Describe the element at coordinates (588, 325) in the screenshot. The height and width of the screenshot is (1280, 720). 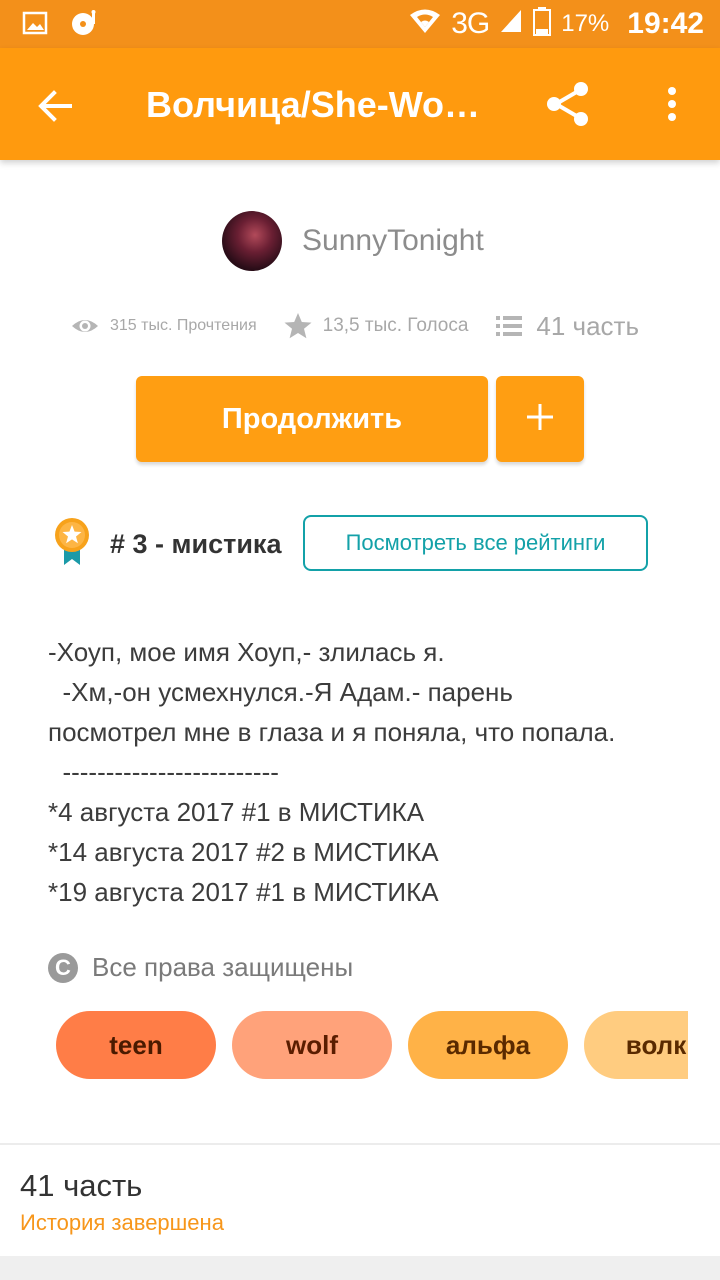
I see `parts-count-stat: 41 часть` at that location.